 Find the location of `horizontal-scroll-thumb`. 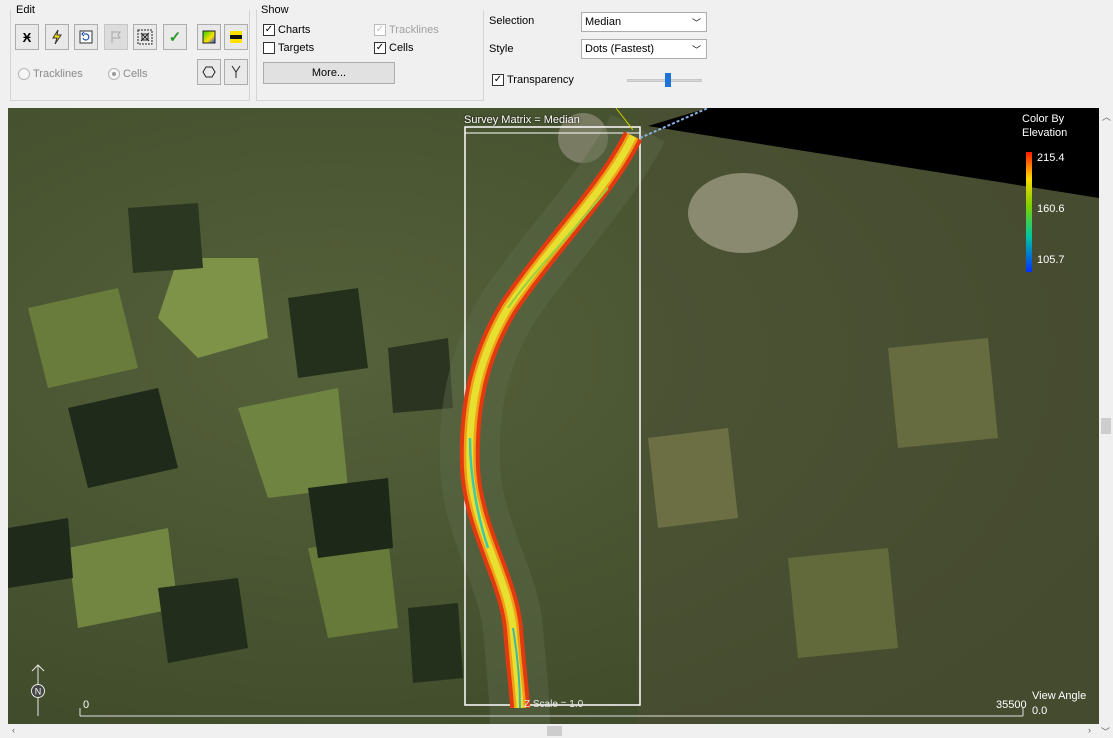

horizontal-scroll-thumb is located at coordinates (554, 731).